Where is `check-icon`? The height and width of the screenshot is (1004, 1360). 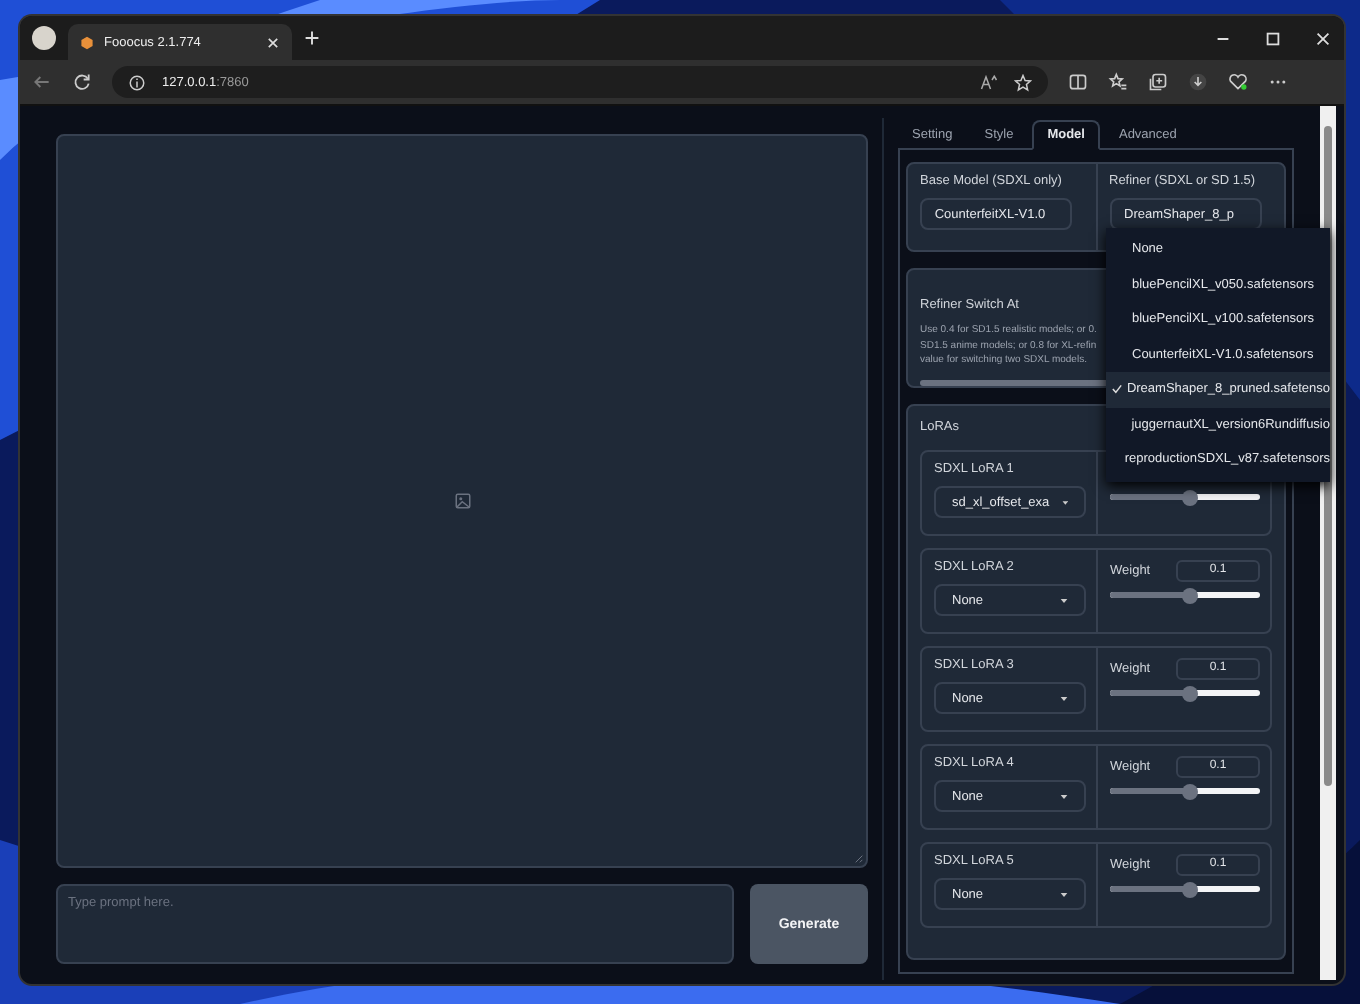 check-icon is located at coordinates (1116, 389).